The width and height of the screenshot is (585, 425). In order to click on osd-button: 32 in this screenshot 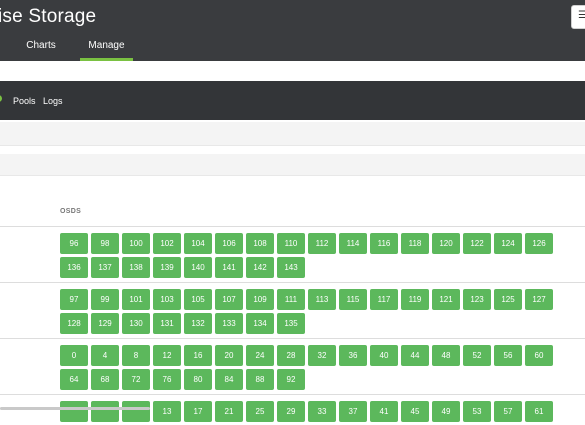, I will do `click(322, 355)`.